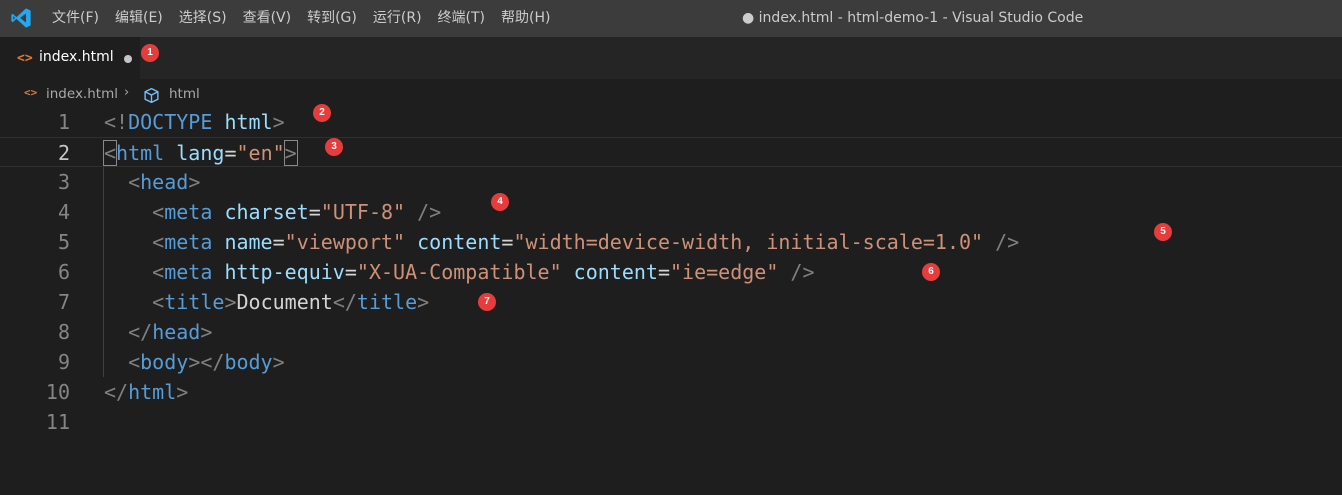 Image resolution: width=1342 pixels, height=495 pixels. What do you see at coordinates (63, 122) in the screenshot?
I see `line-number: 1` at bounding box center [63, 122].